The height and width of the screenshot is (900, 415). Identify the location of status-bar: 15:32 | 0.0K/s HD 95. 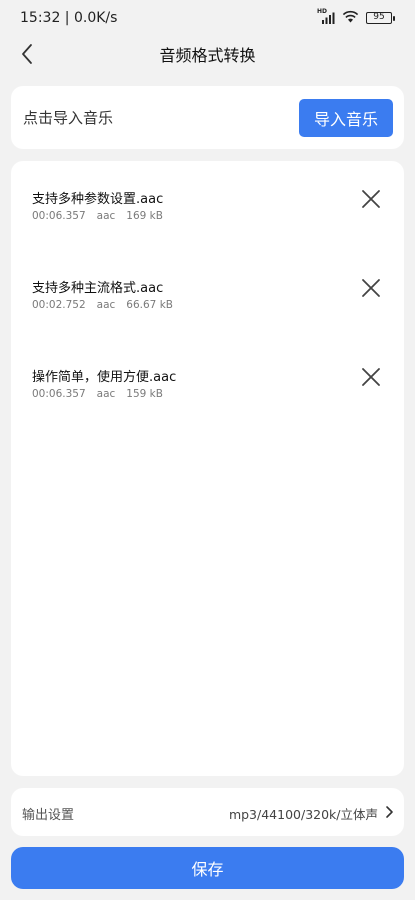
(207, 18).